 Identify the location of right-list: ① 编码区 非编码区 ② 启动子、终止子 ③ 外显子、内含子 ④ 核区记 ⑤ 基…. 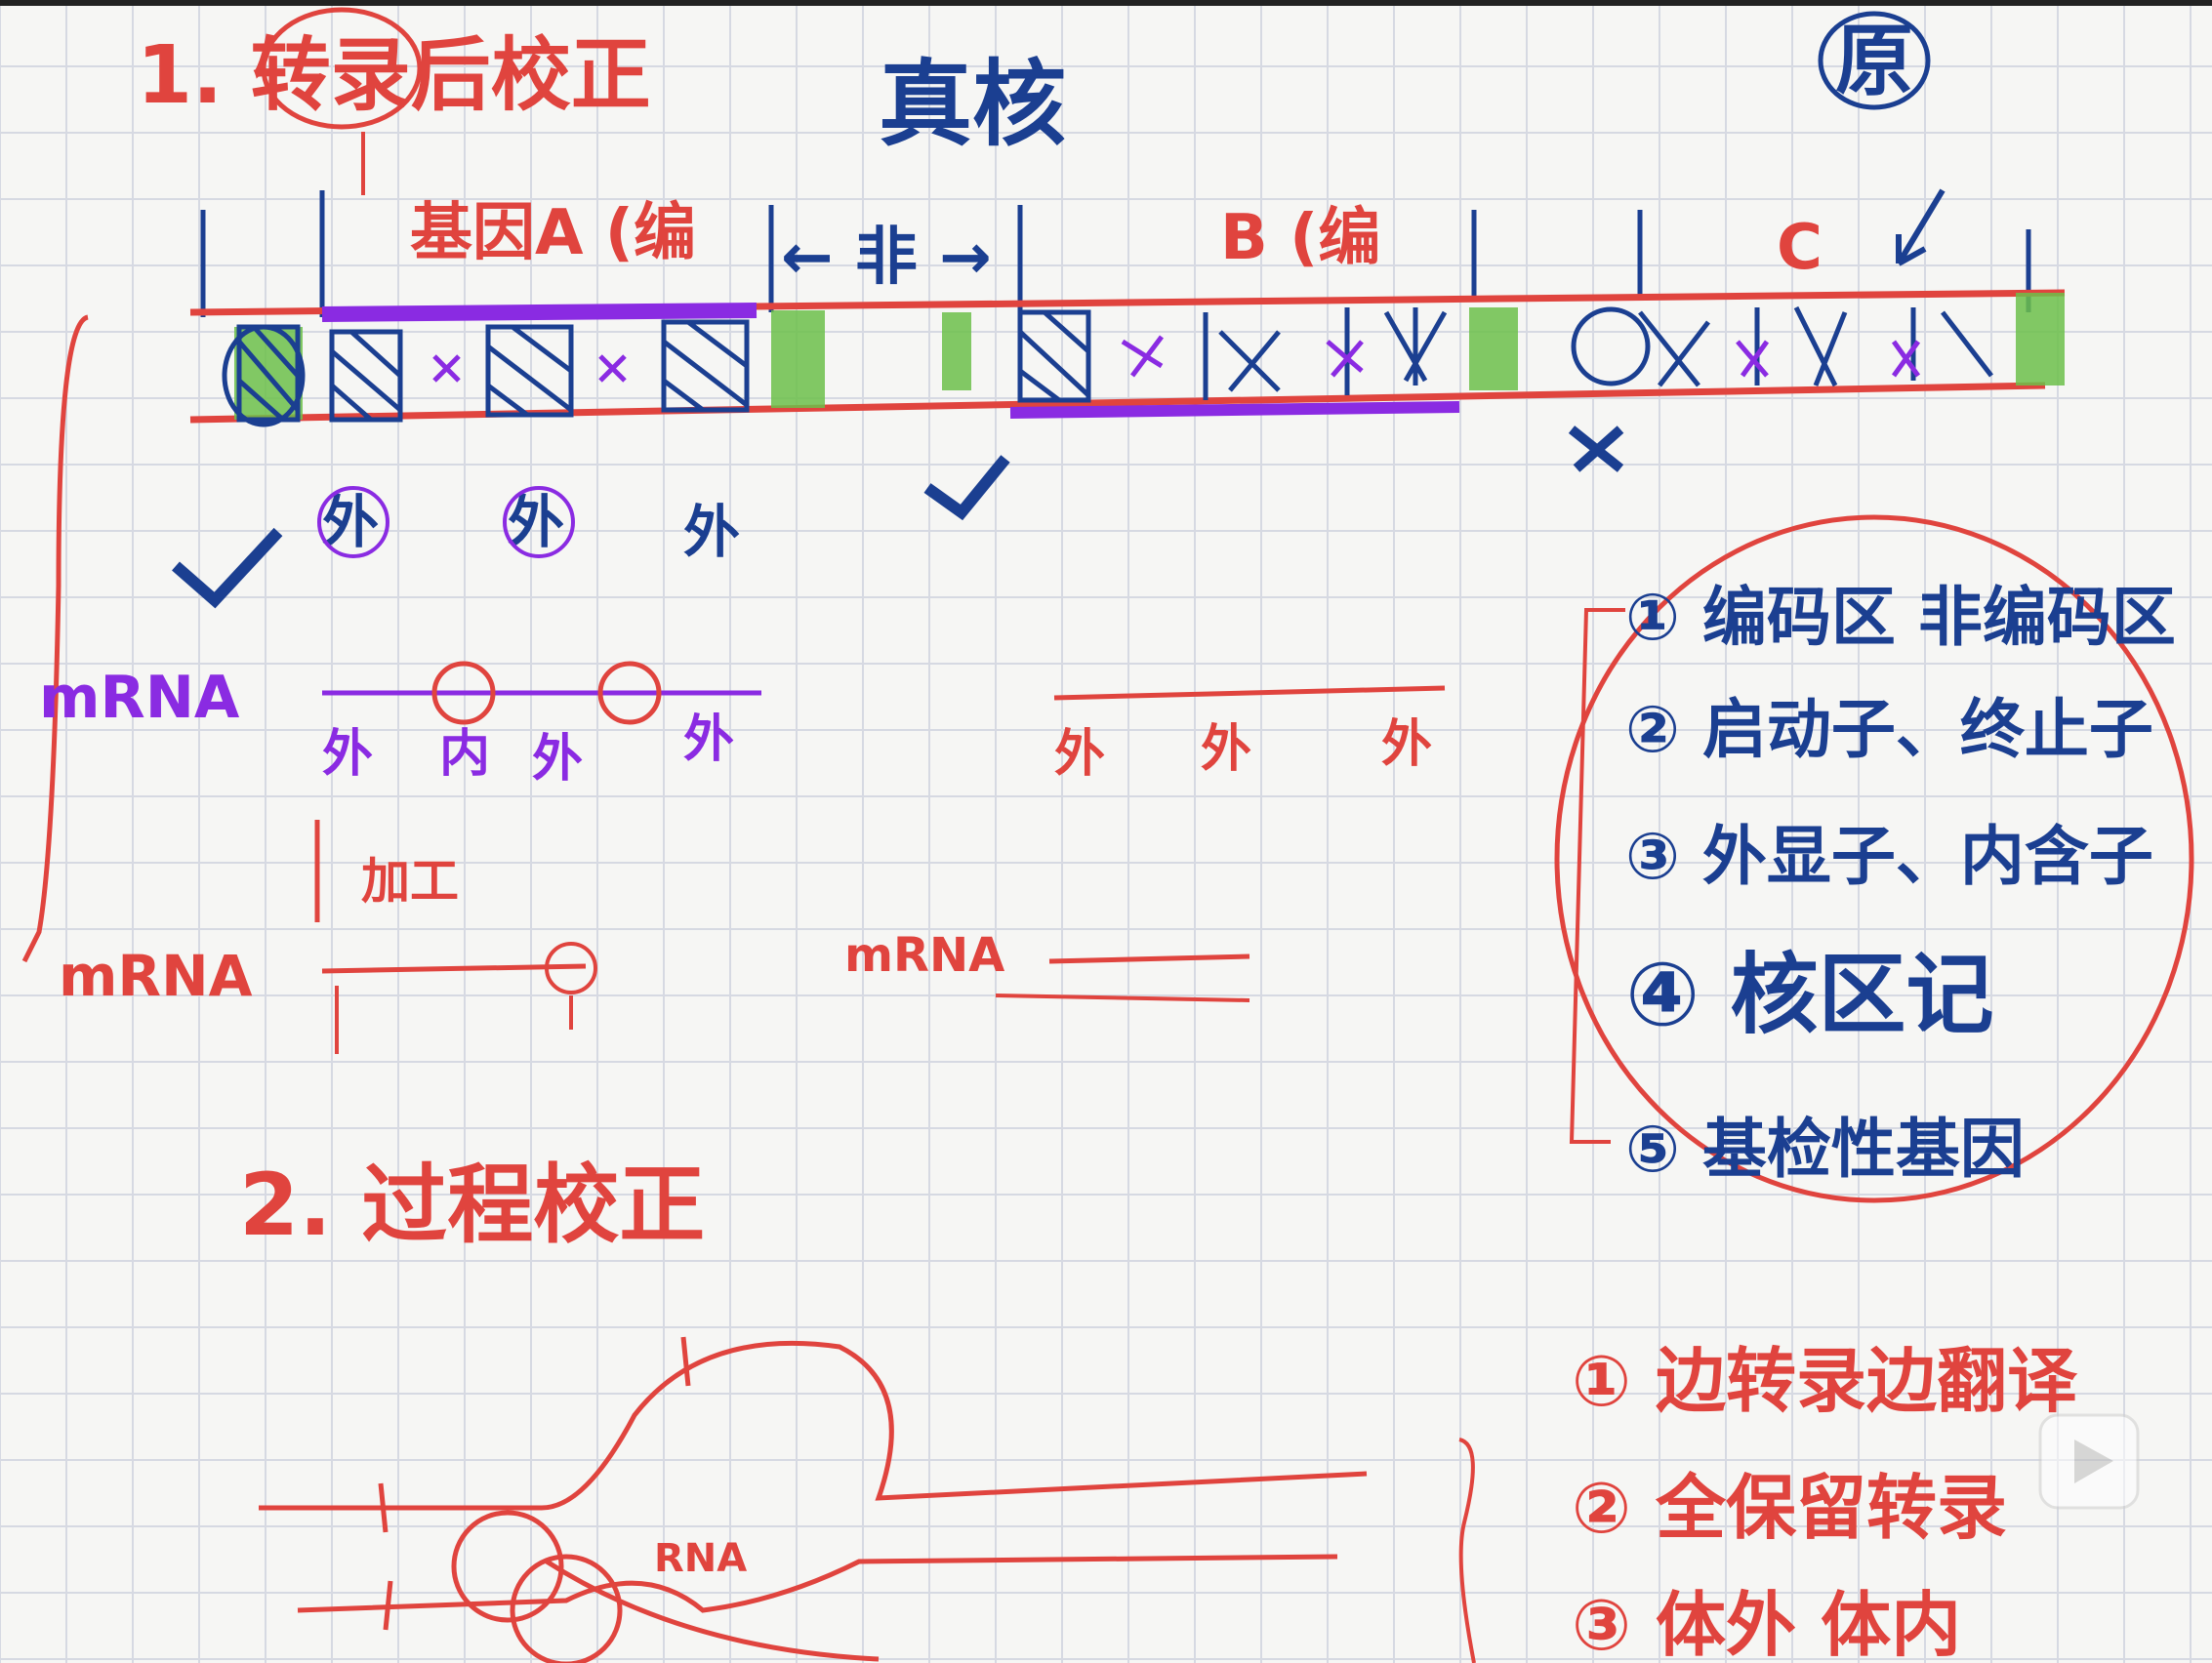
(1900, 883).